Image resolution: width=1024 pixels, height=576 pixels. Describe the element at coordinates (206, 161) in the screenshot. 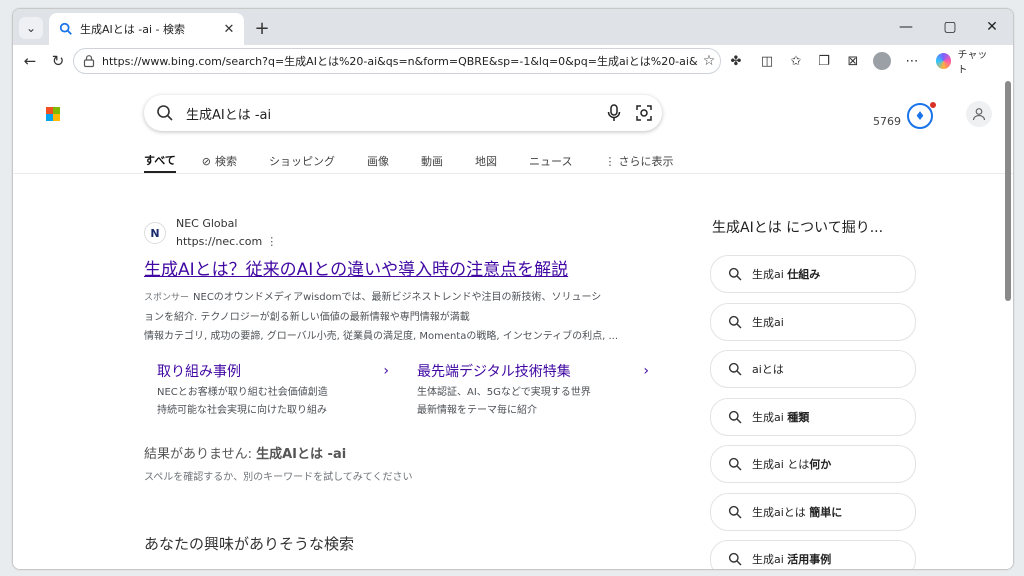

I see `copilot-search-icon: ⊘` at that location.